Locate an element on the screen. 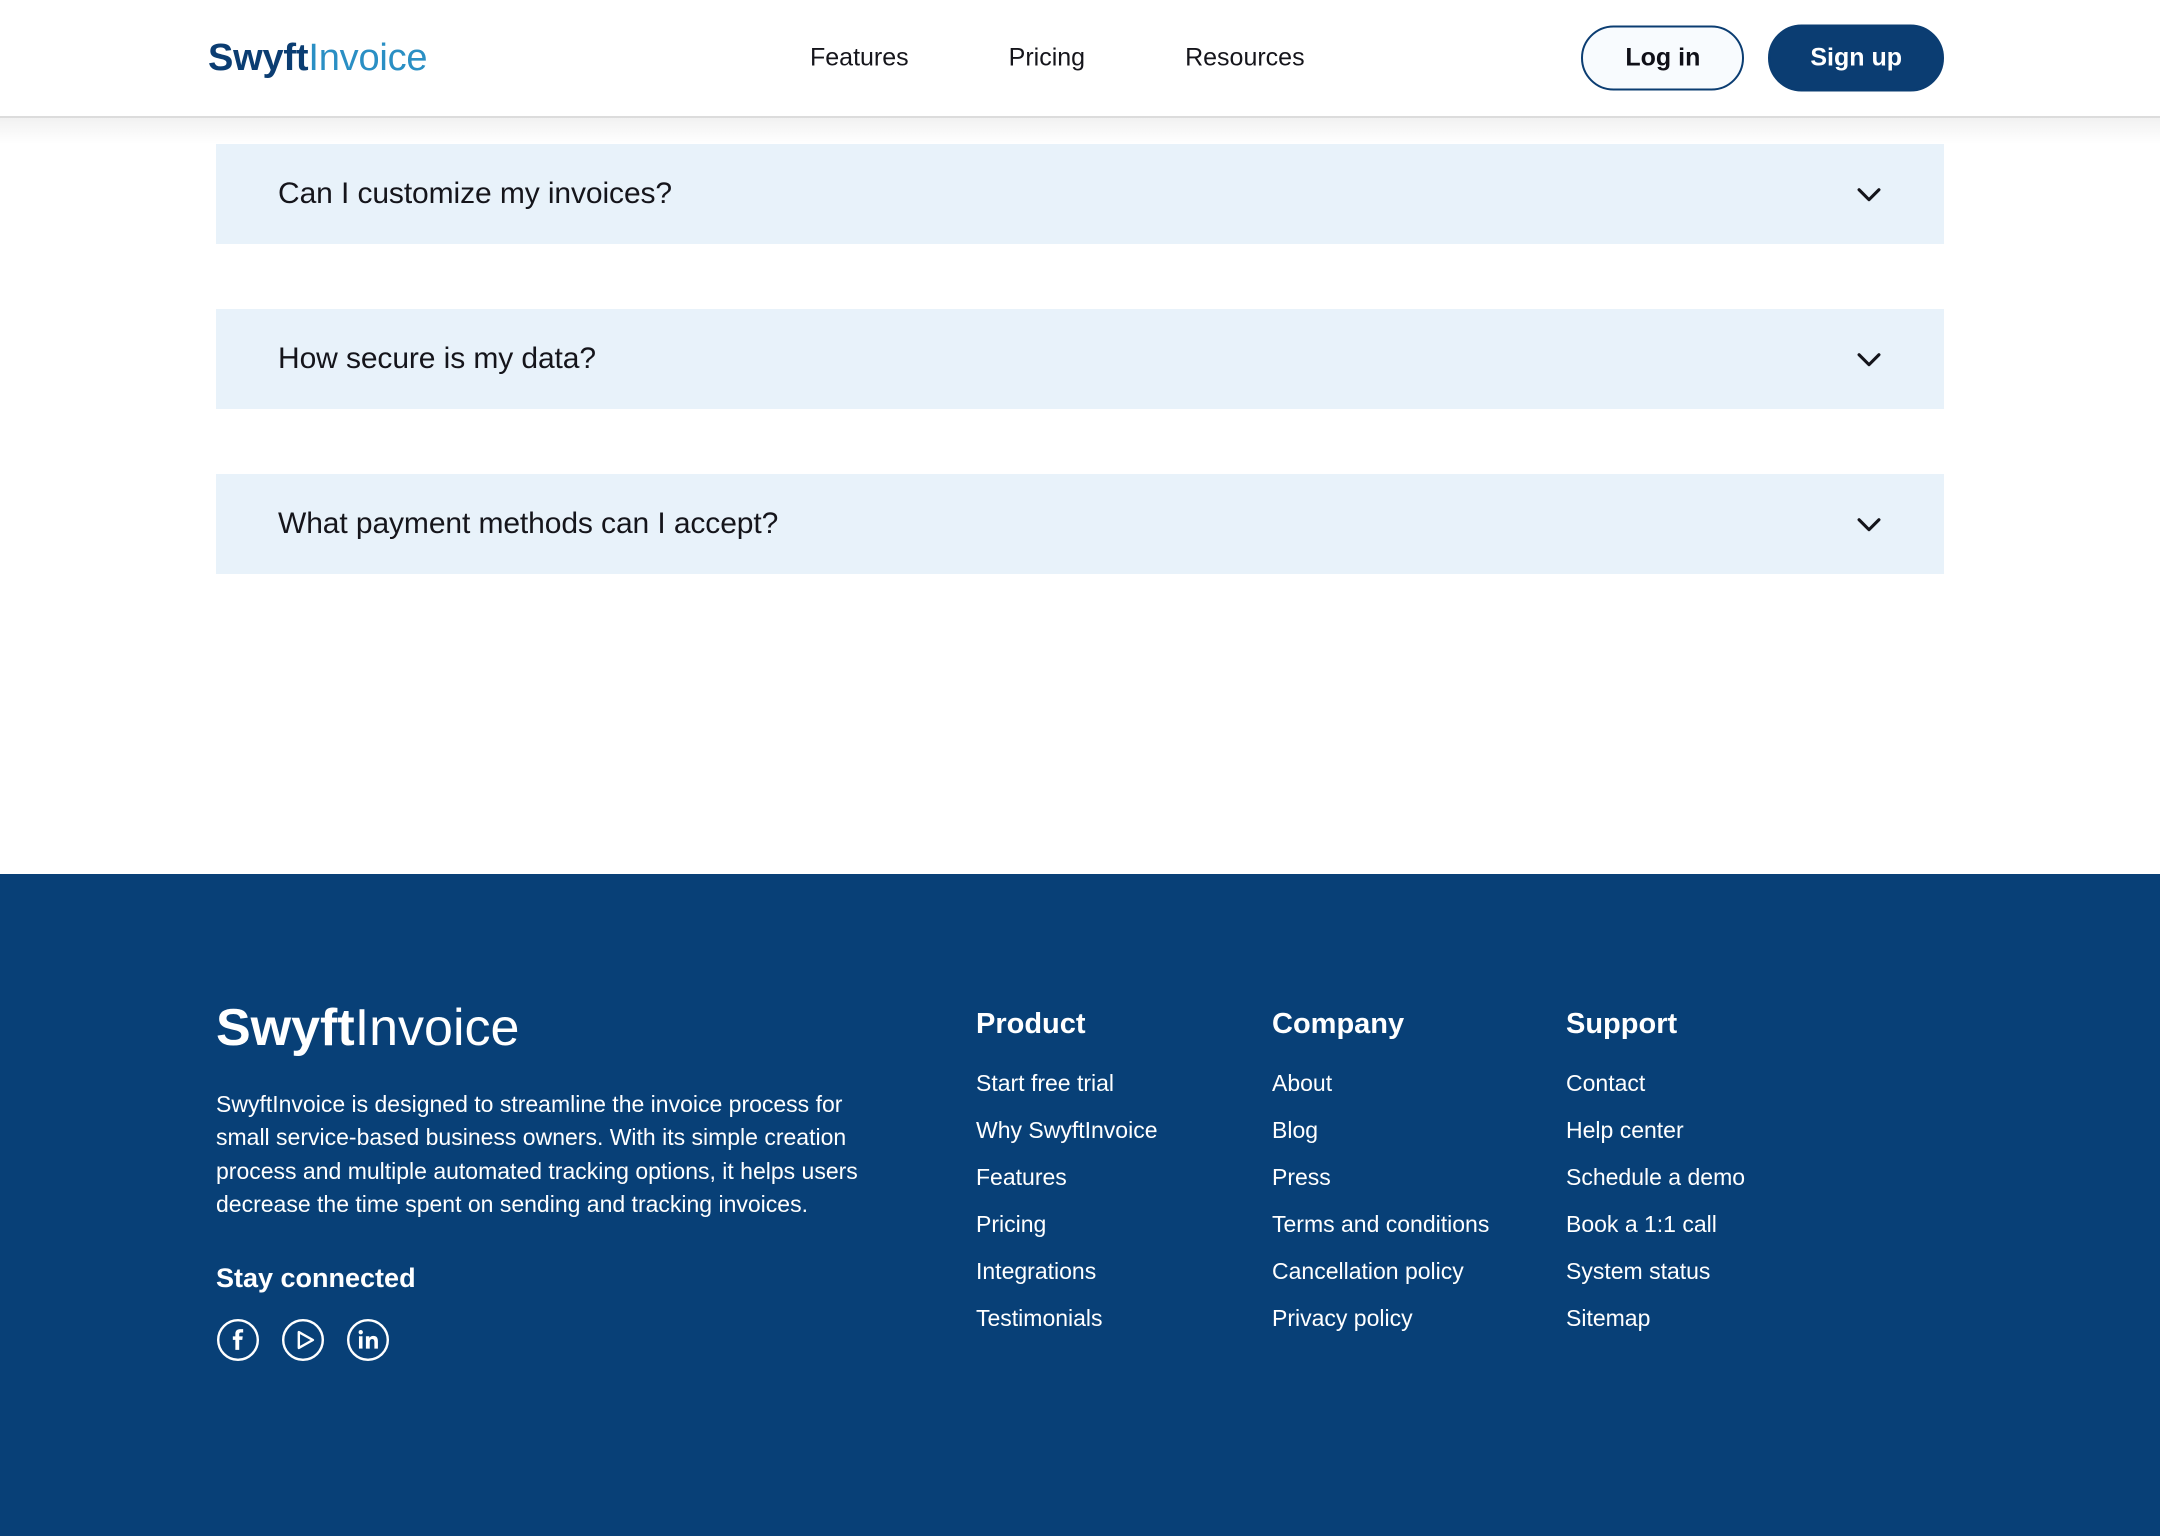 The height and width of the screenshot is (1536, 2160). footer-link-blog: Blog is located at coordinates (1419, 1130).